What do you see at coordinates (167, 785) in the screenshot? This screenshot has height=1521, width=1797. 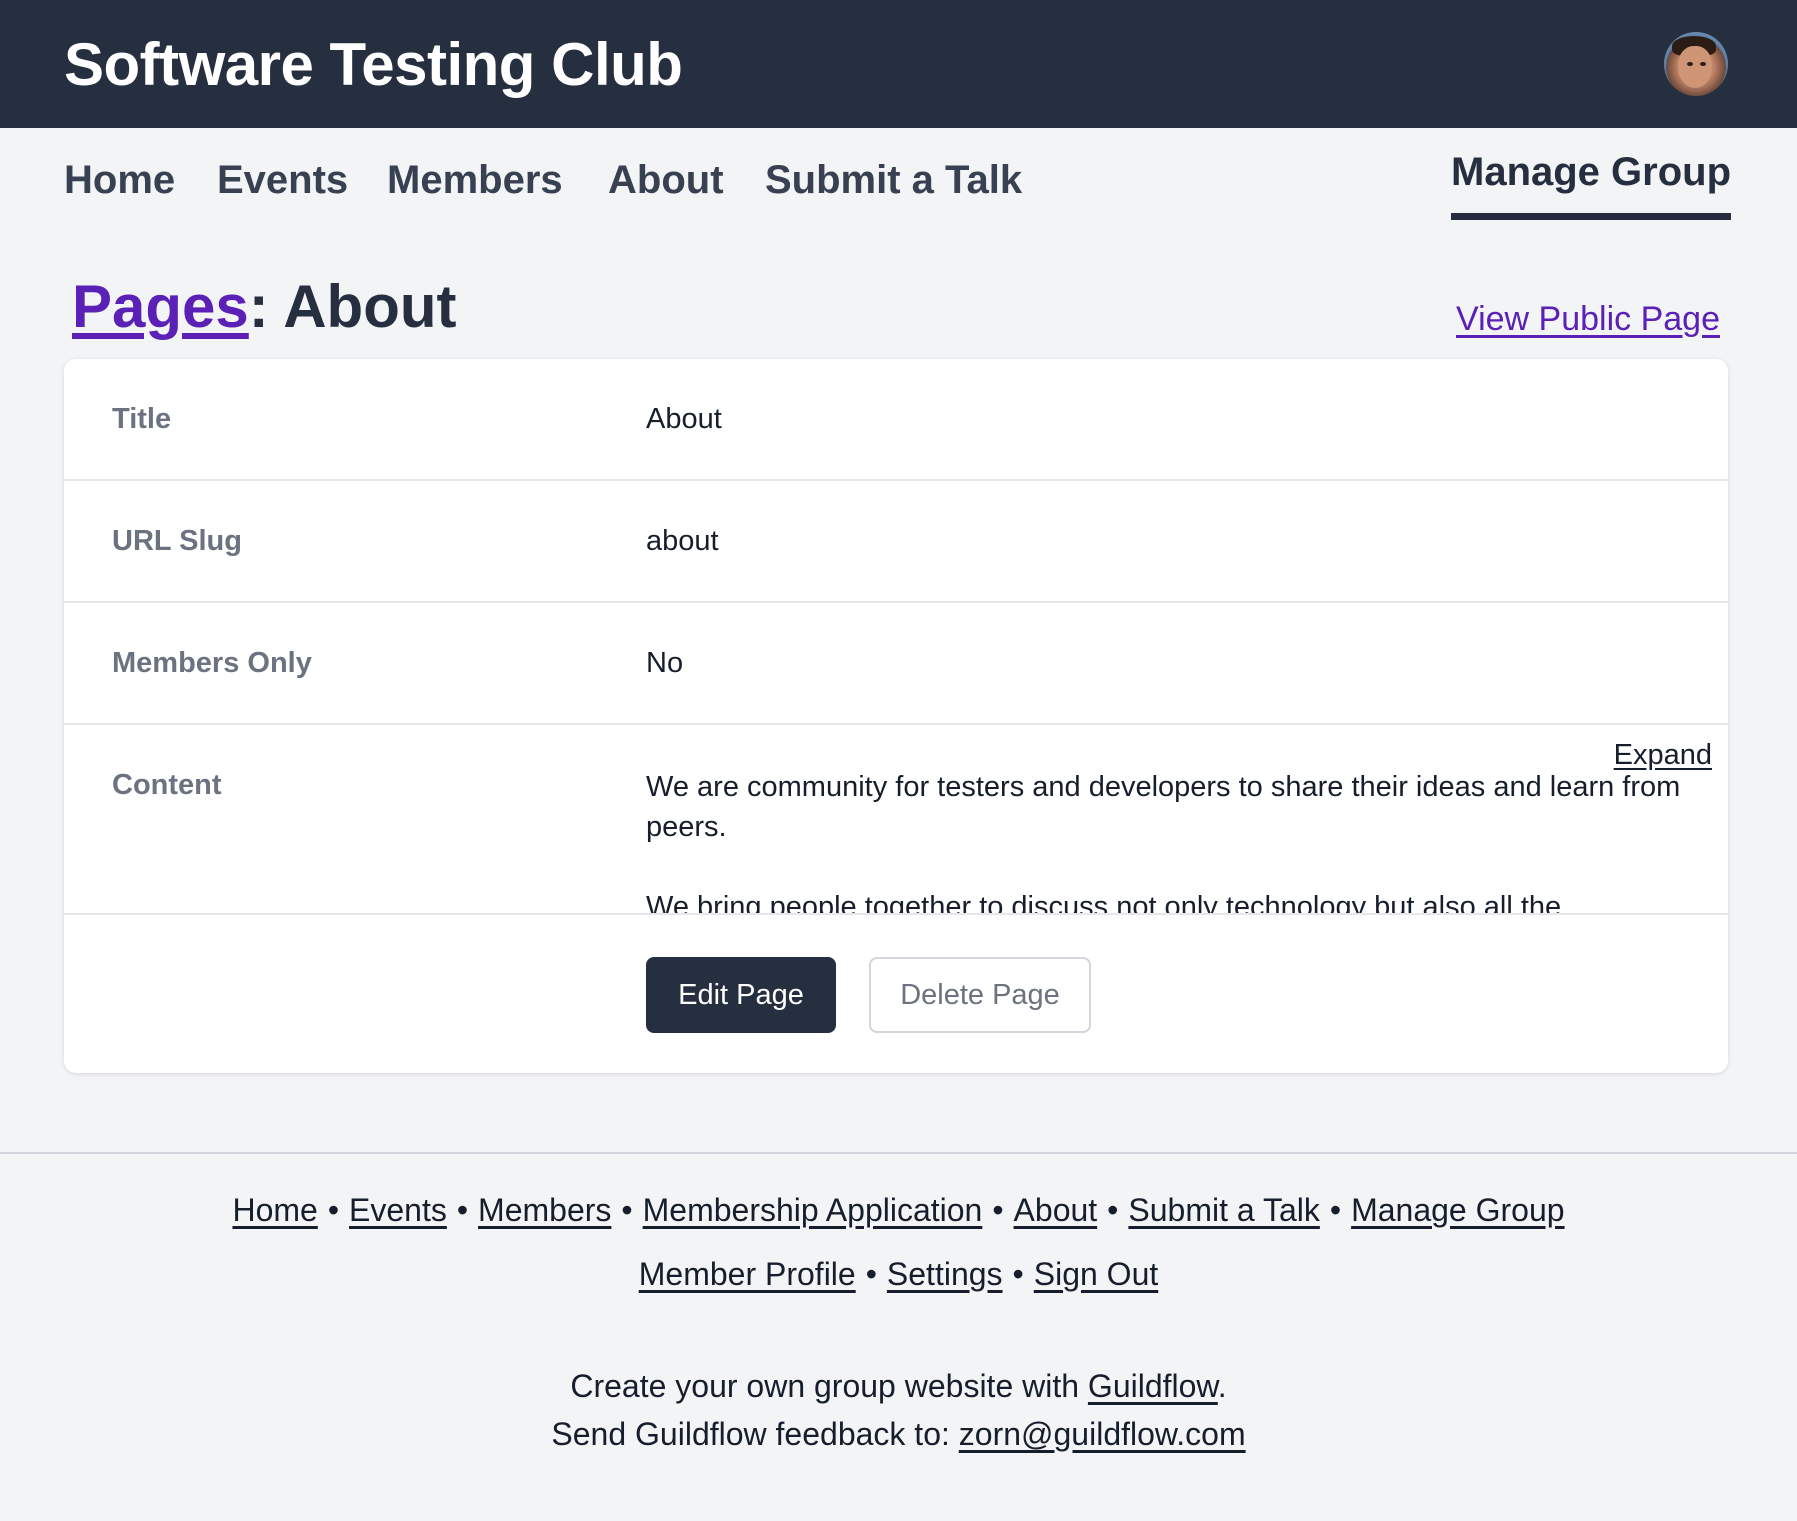 I see `detail-label: Content` at bounding box center [167, 785].